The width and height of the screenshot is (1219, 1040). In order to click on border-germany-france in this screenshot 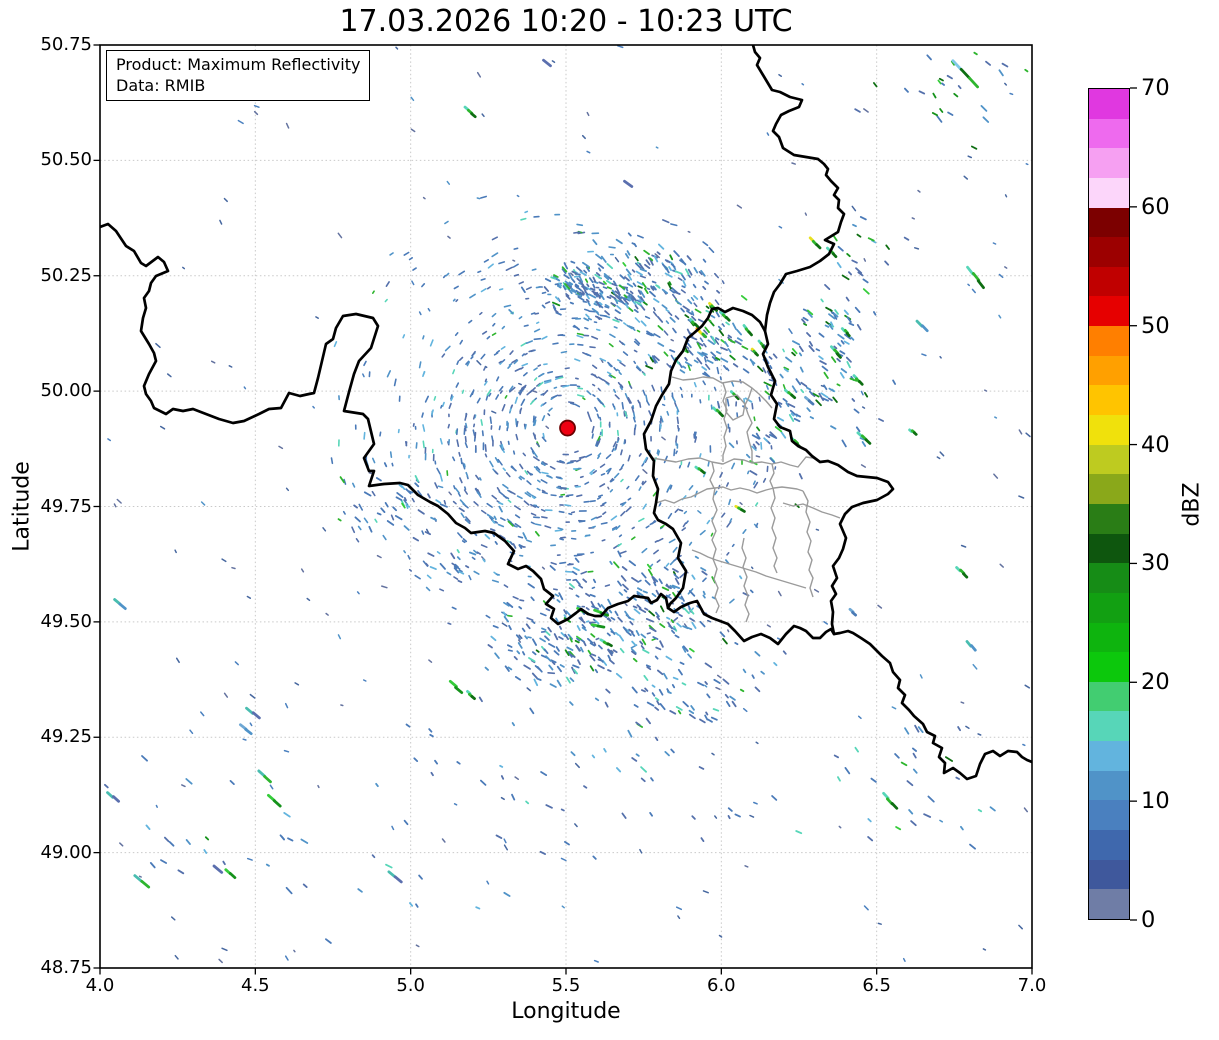, I will do `click(932, 705)`.